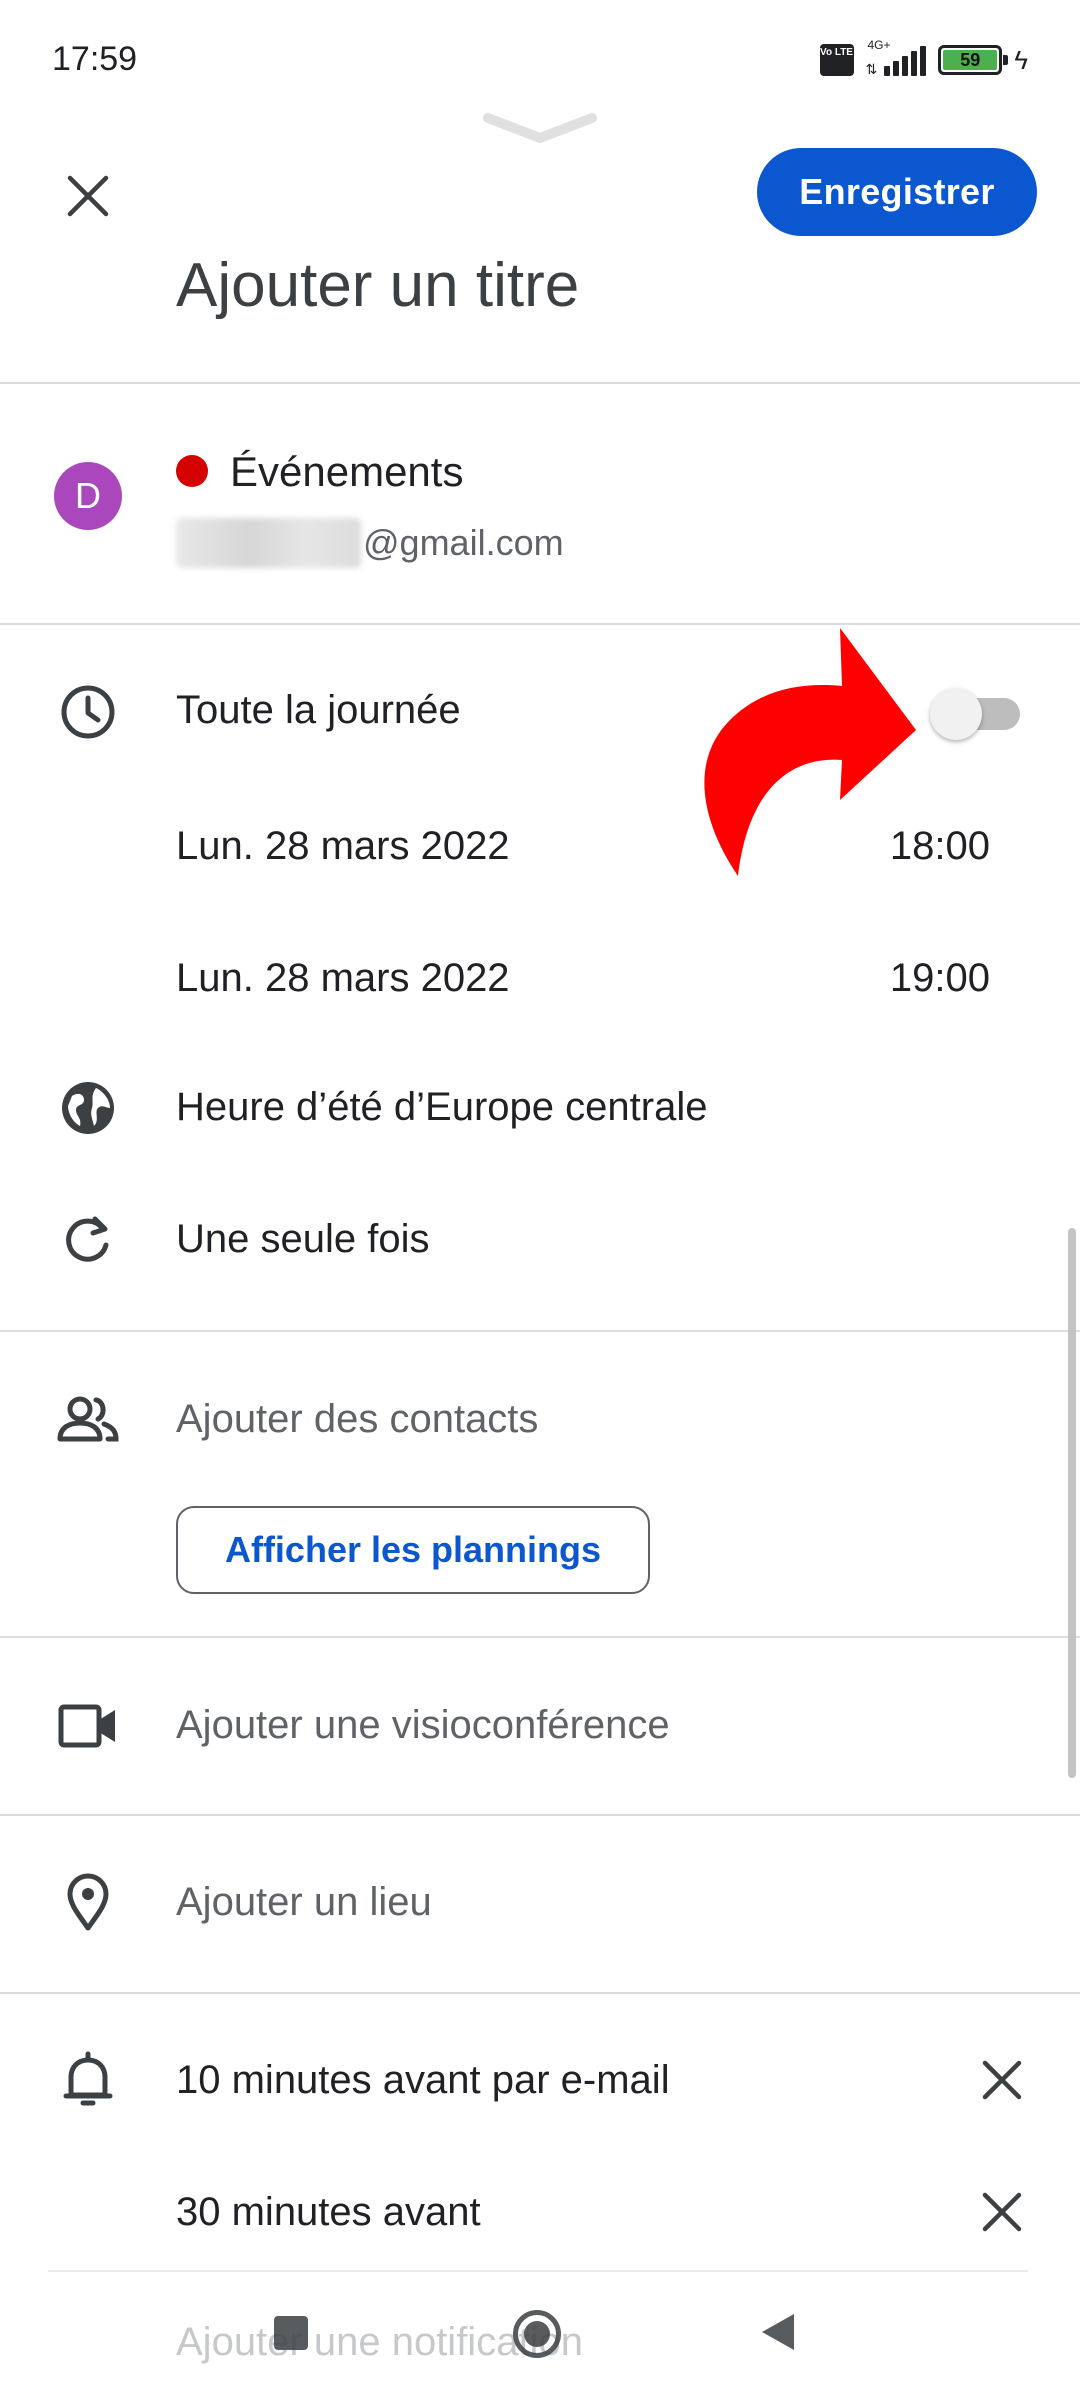 The height and width of the screenshot is (2400, 1080). I want to click on calendar-color-dot, so click(192, 471).